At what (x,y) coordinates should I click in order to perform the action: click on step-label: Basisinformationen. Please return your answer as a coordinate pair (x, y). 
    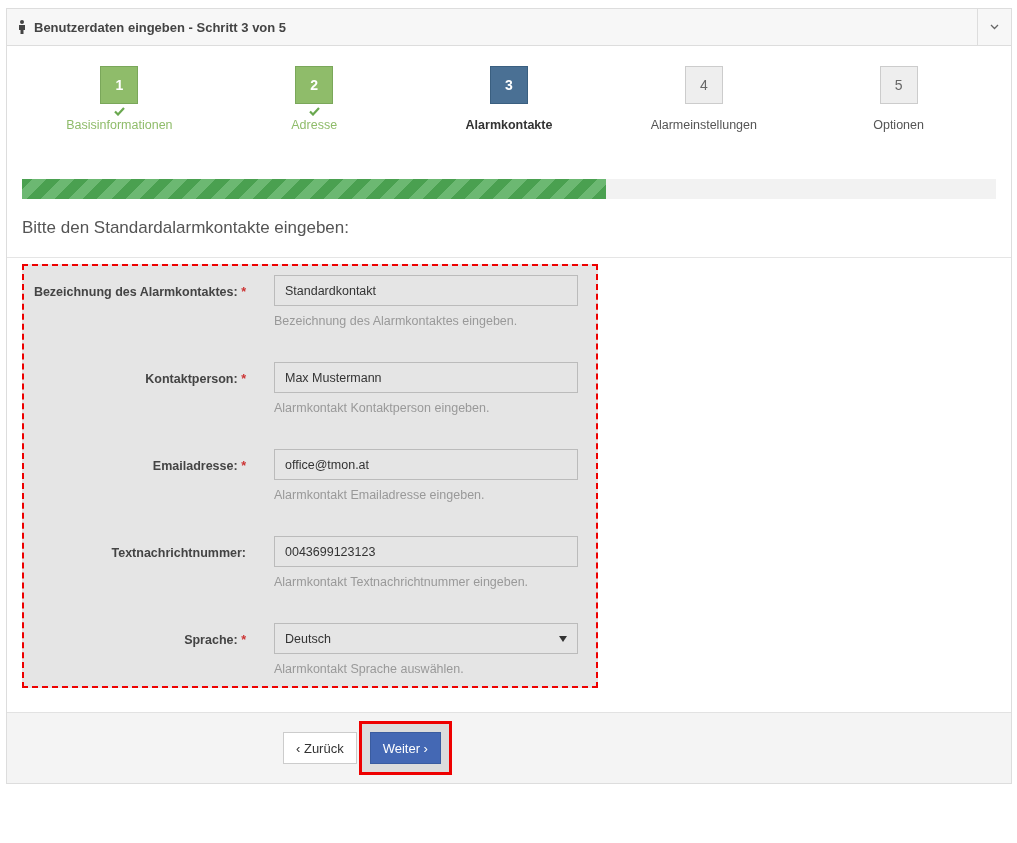
    Looking at the image, I should click on (119, 125).